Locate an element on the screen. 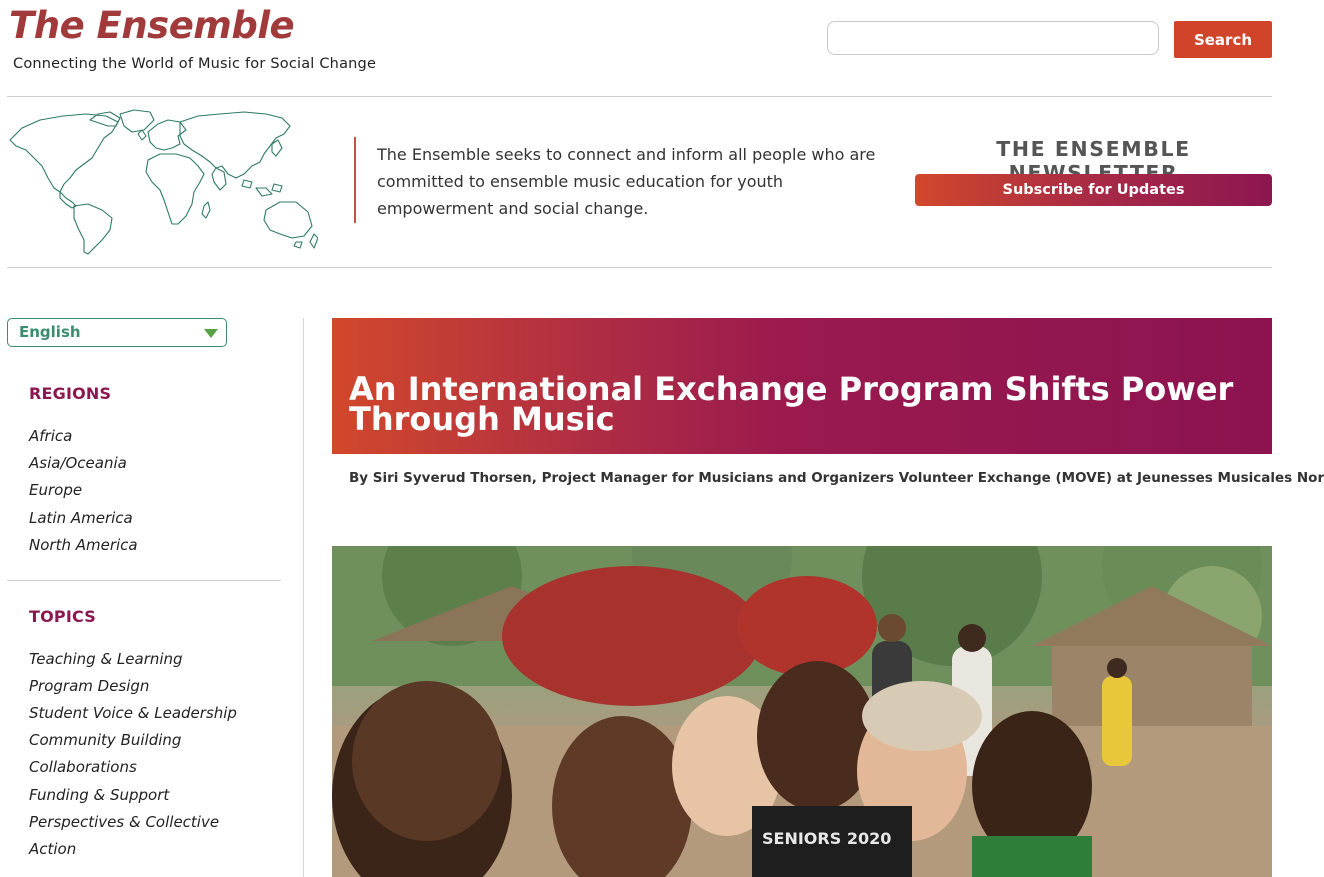  region-link-latin-america: Latin America is located at coordinates (81, 518).